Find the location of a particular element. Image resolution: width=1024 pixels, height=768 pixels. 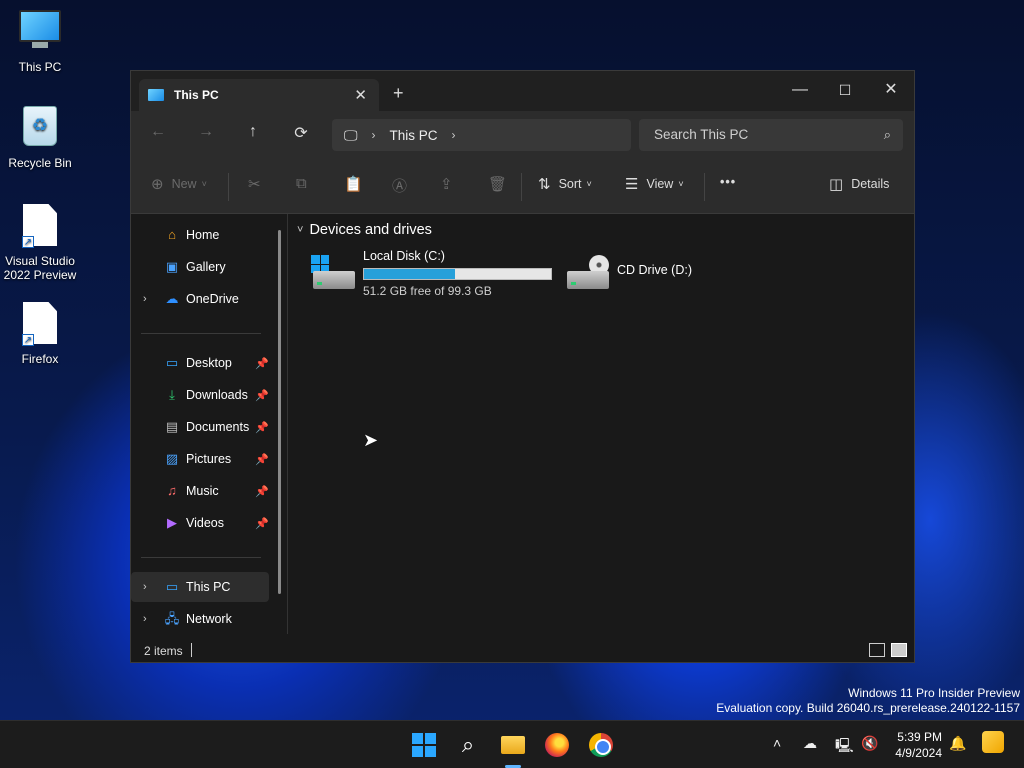

desktop-icon-firefox: ↗ Firefox is located at coordinates (40, 334).